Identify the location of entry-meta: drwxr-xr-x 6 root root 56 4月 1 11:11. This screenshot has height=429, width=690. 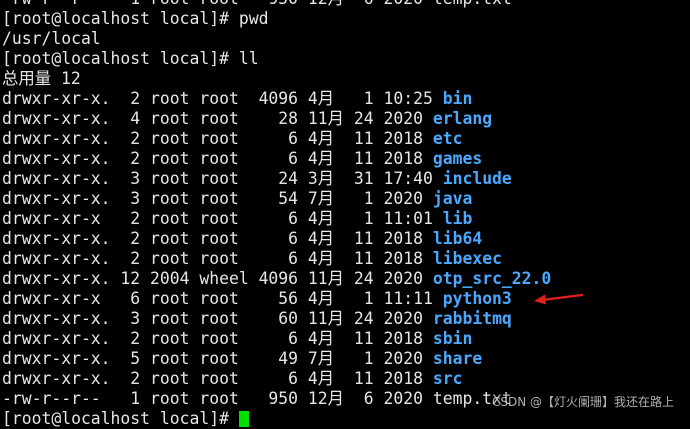
(222, 298).